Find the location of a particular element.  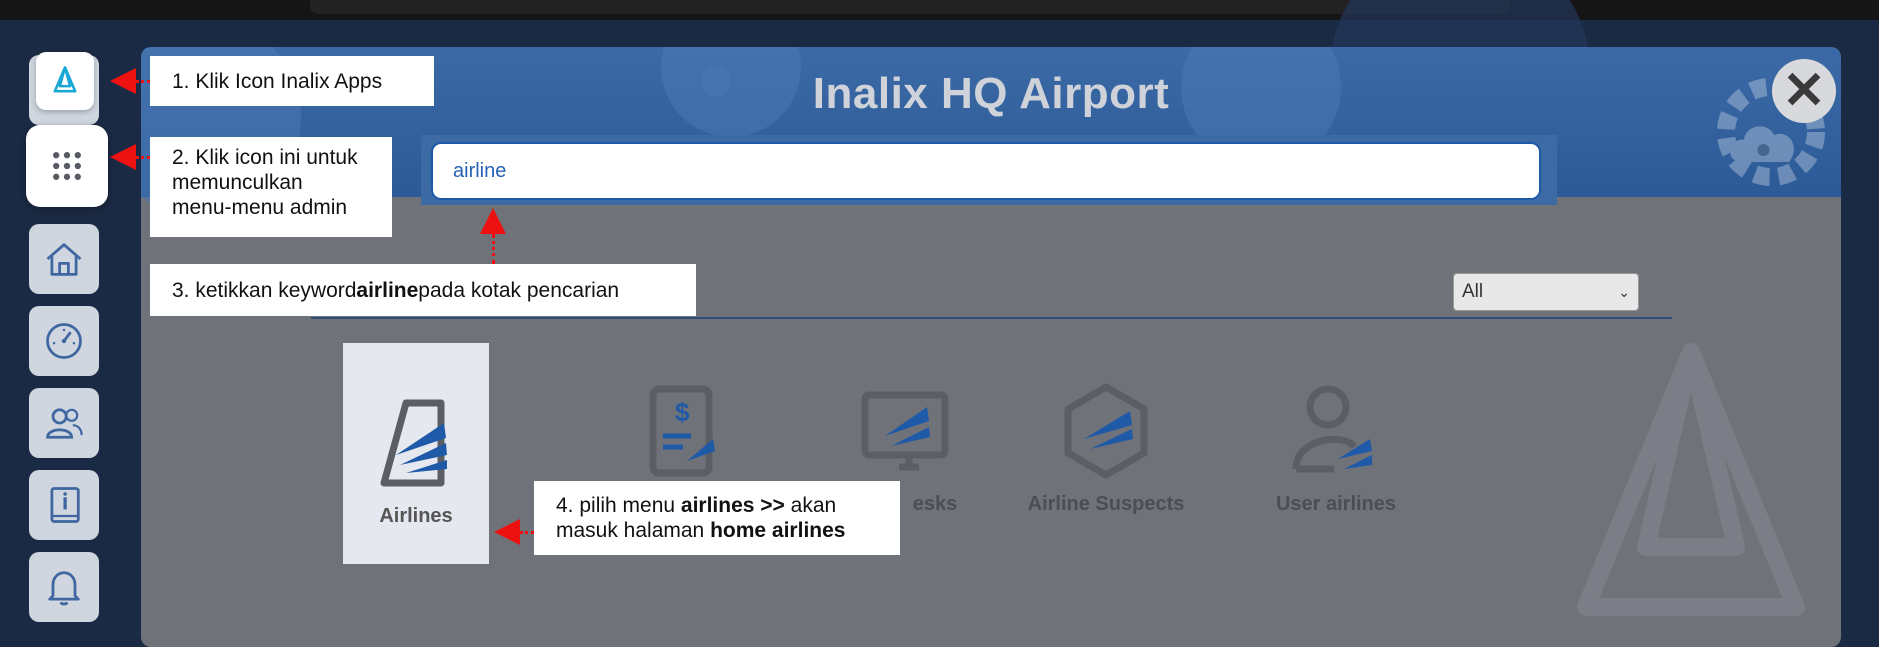

sidebar-item-info is located at coordinates (64, 505).